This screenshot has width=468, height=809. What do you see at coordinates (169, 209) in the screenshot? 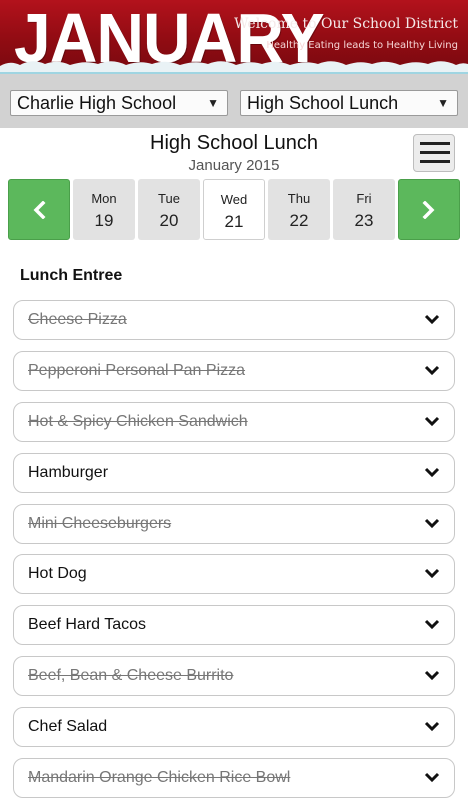
I see `day-tue: Tue 20` at bounding box center [169, 209].